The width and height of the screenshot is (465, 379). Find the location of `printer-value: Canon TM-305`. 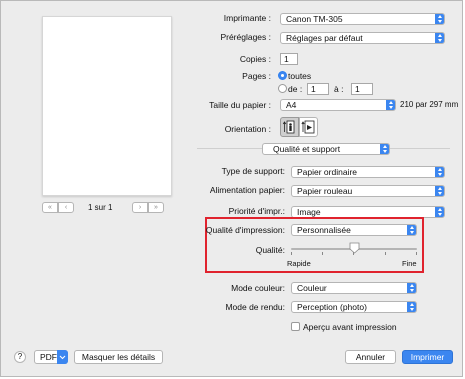

printer-value: Canon TM-305 is located at coordinates (314, 19).